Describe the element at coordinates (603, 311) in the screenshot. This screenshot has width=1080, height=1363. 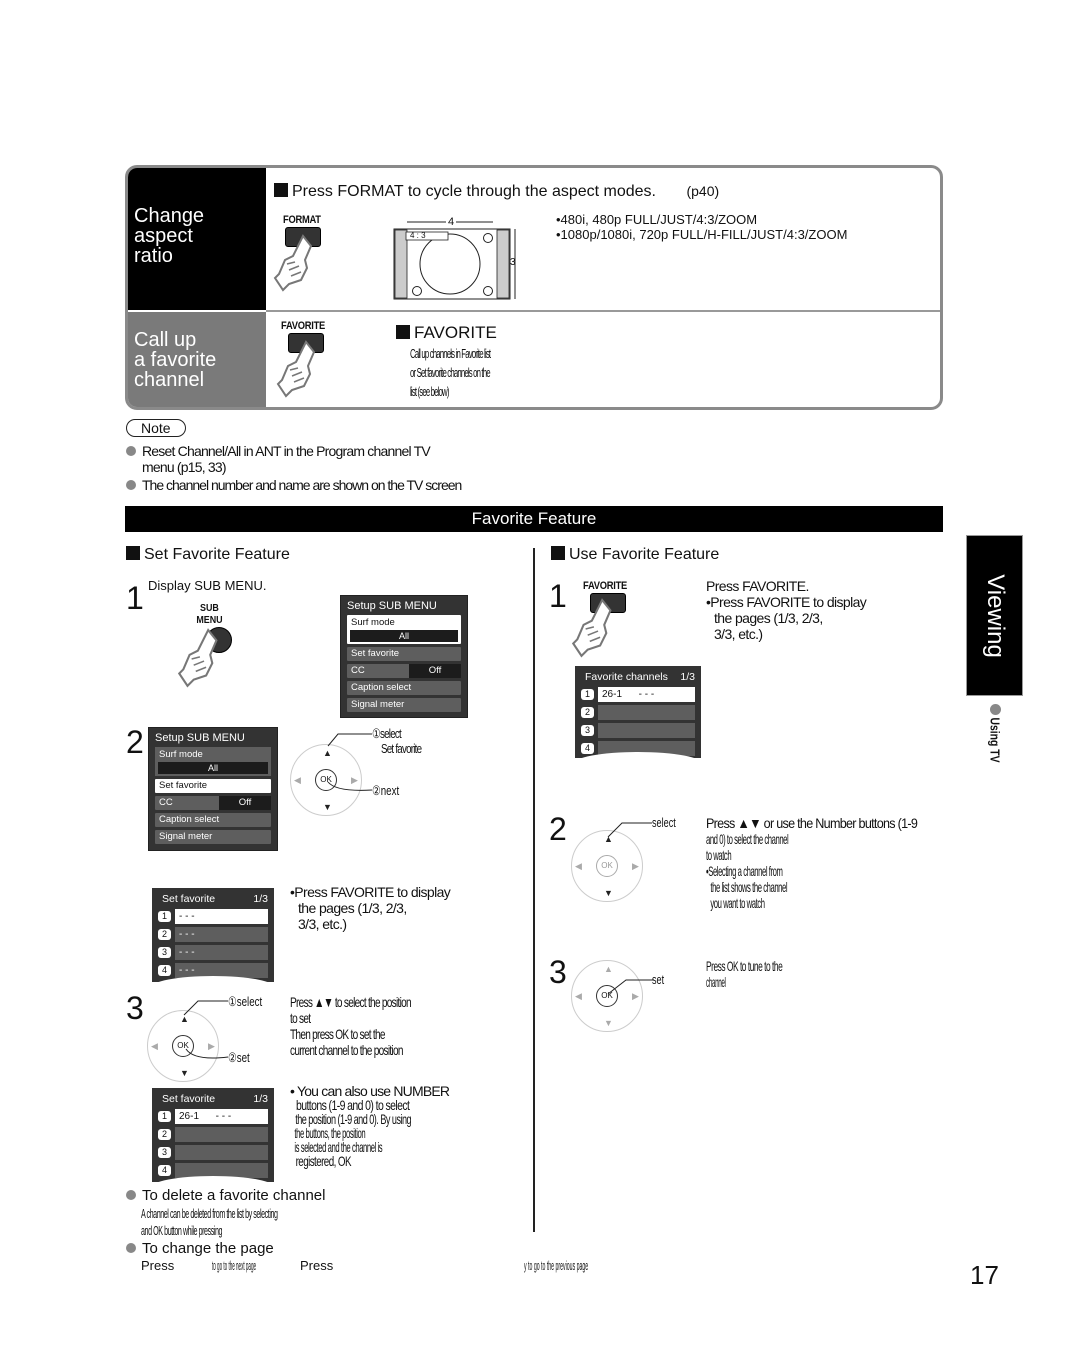
I see `row-divider` at that location.